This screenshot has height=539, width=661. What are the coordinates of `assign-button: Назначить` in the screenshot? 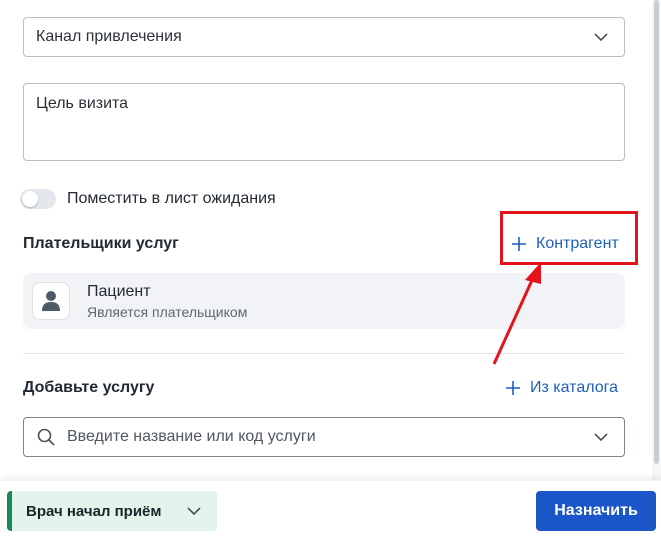 It's located at (596, 511).